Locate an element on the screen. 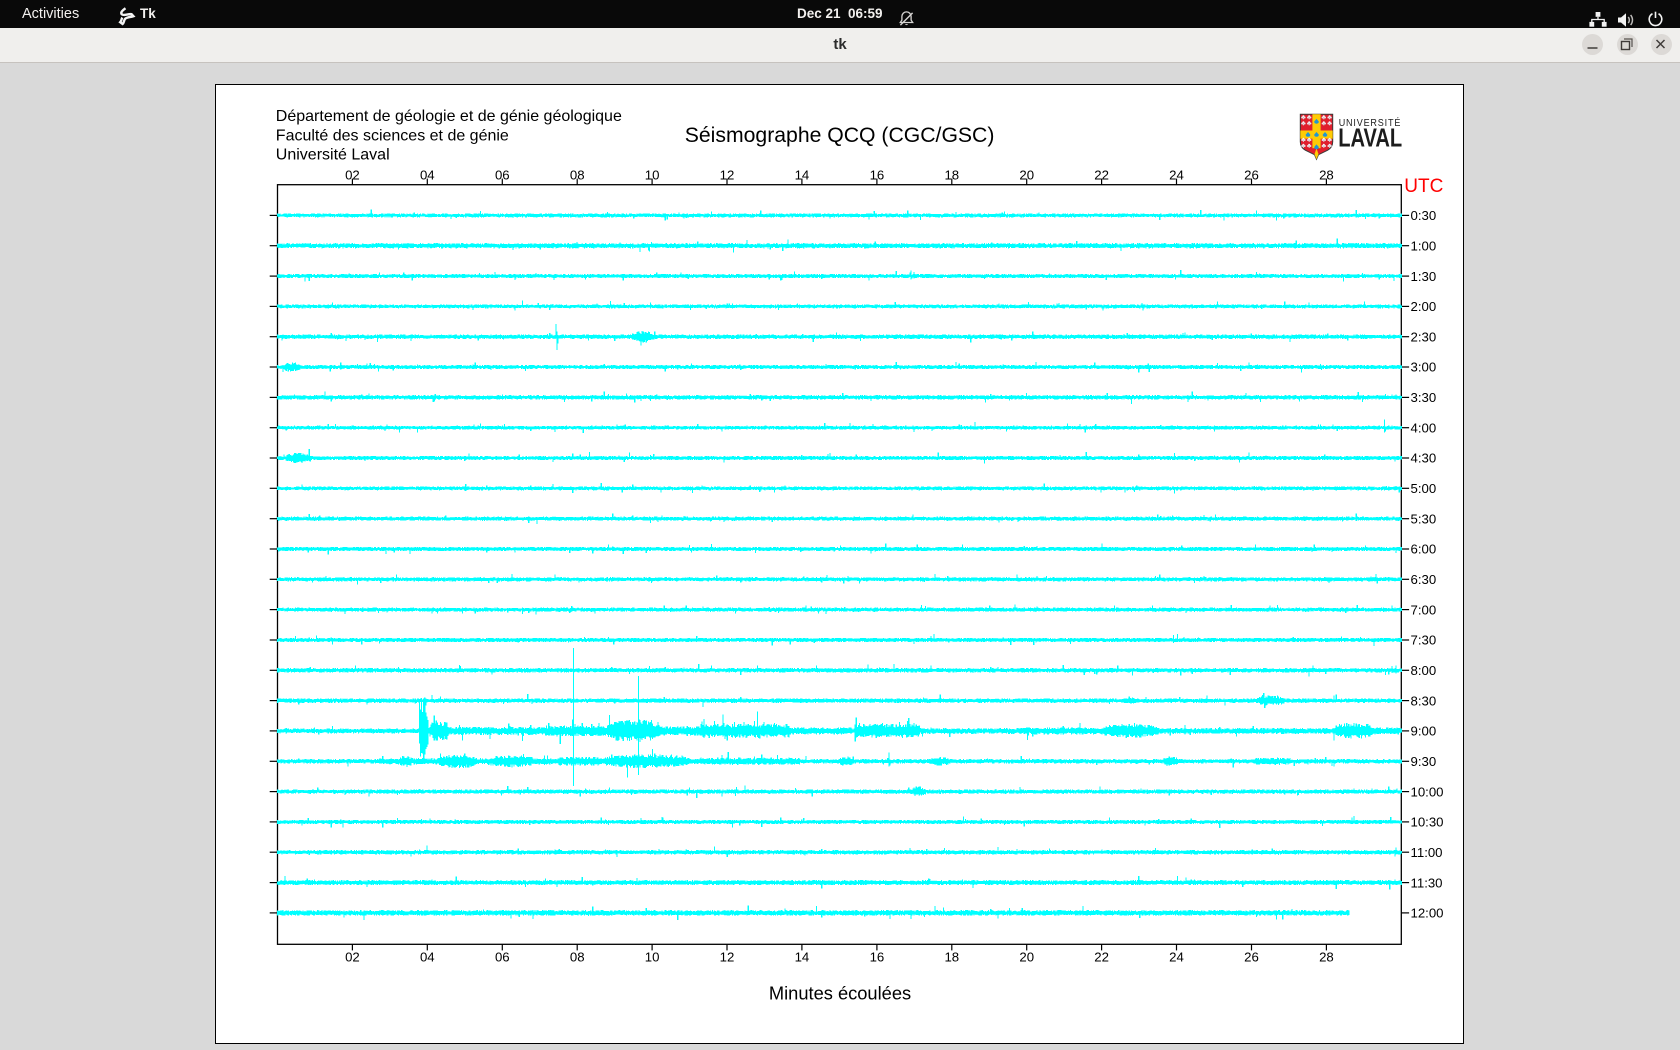 The width and height of the screenshot is (1680, 1050). svg-text: 6:30 is located at coordinates (1424, 579).